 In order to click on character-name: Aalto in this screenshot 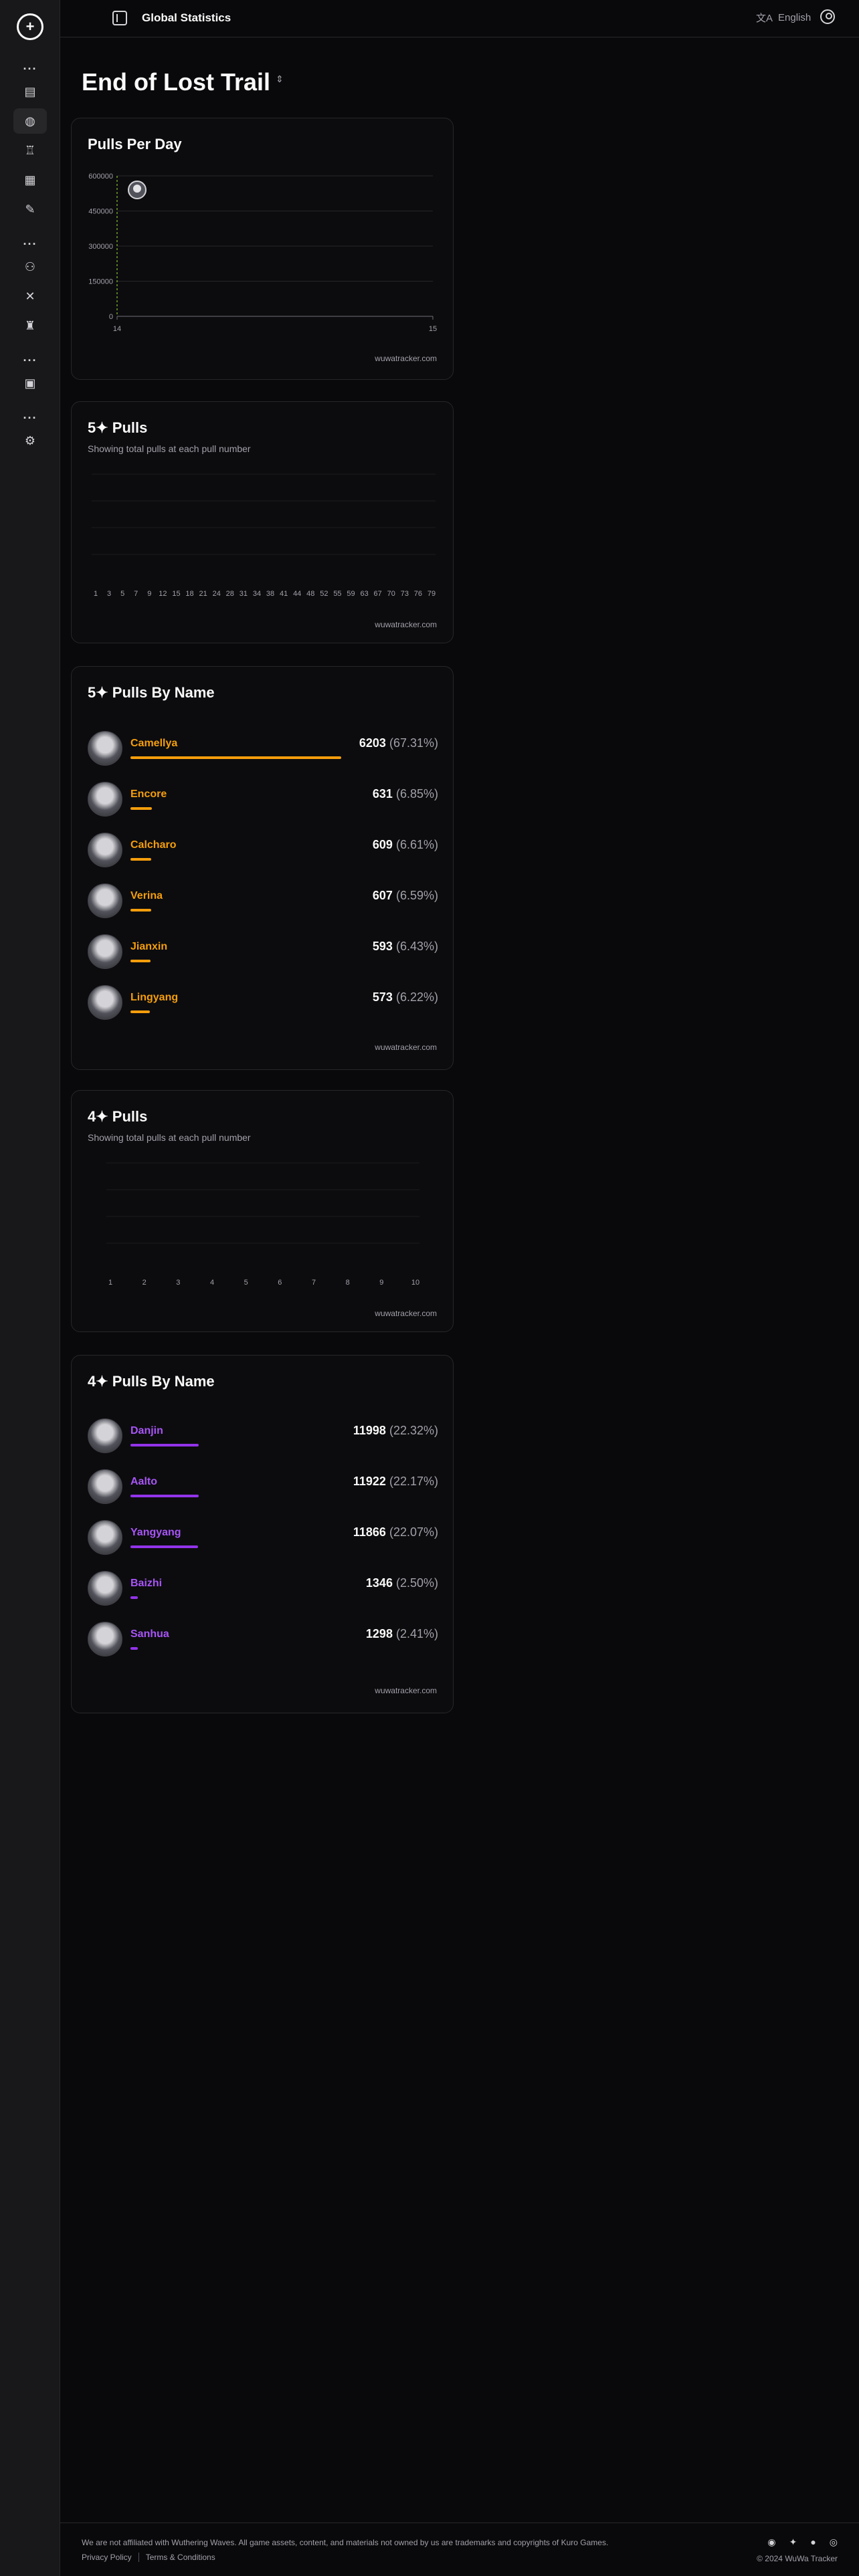, I will do `click(143, 1481)`.